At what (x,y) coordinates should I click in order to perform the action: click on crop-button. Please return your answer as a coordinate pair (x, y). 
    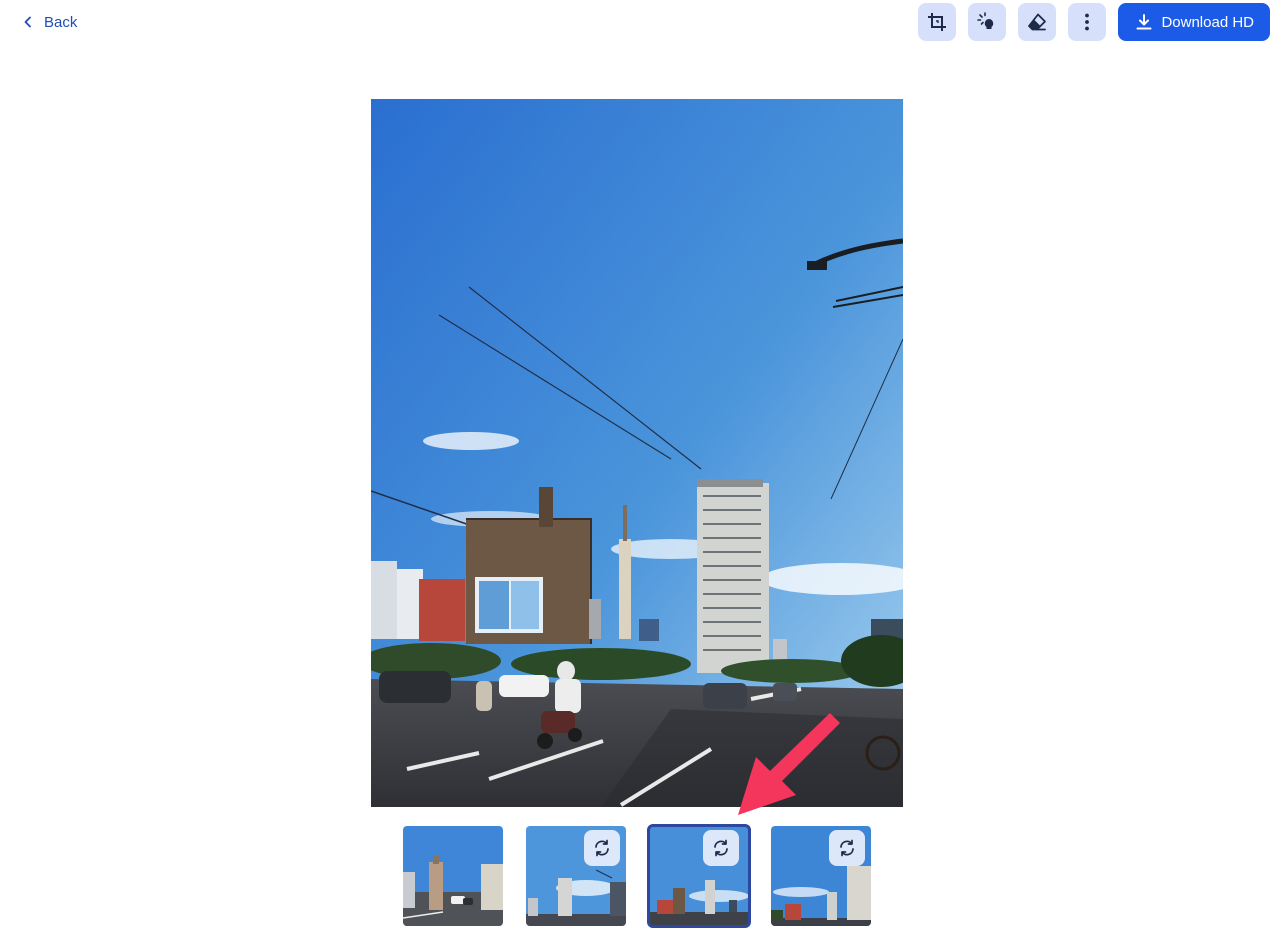
    Looking at the image, I should click on (937, 22).